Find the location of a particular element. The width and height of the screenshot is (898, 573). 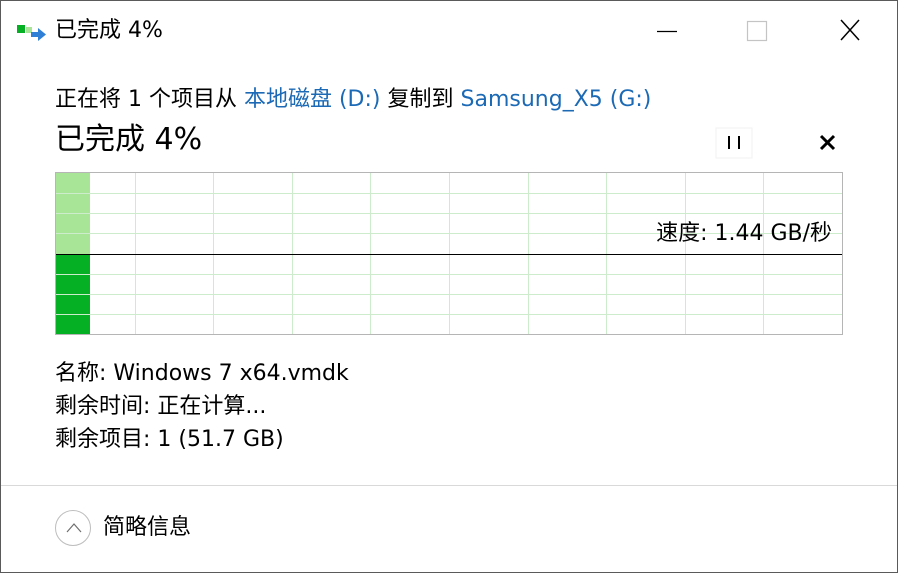

items-remaining: 剩余项目: 1 (51.7 GB) is located at coordinates (169, 439).